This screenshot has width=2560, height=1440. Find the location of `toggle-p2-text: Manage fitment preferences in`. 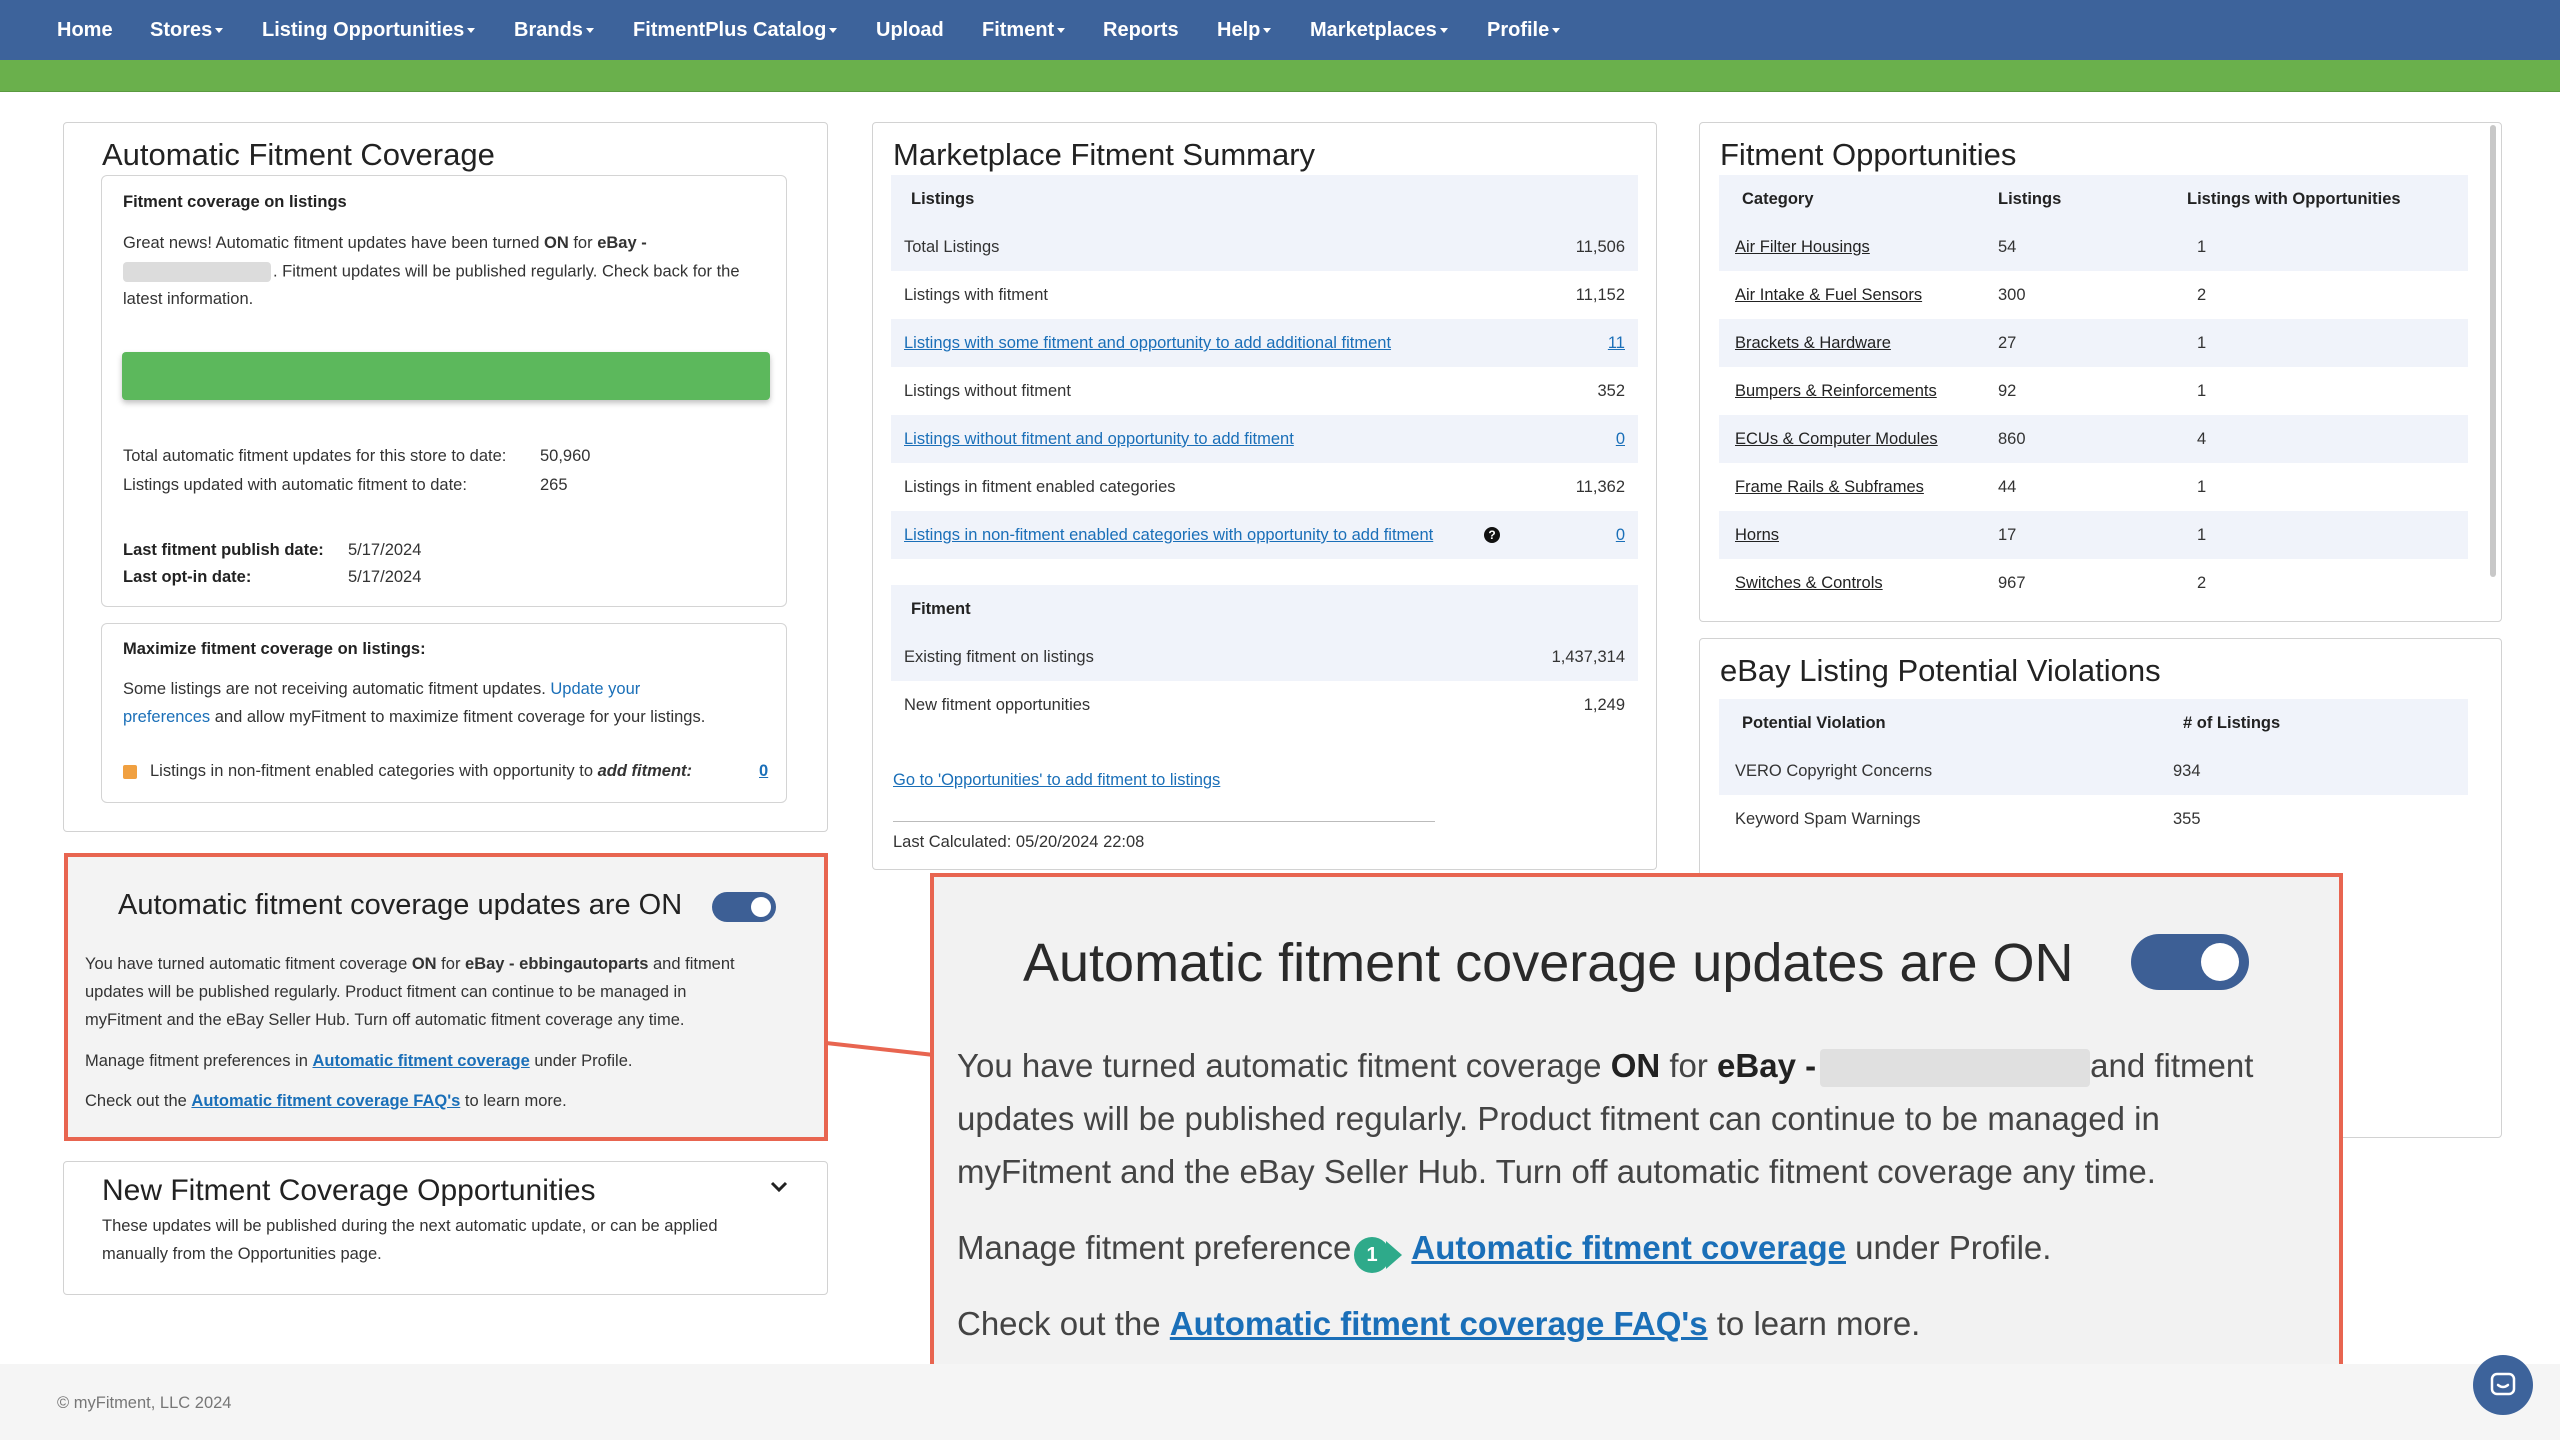

toggle-p2-text: Manage fitment preferences in is located at coordinates (199, 1061).